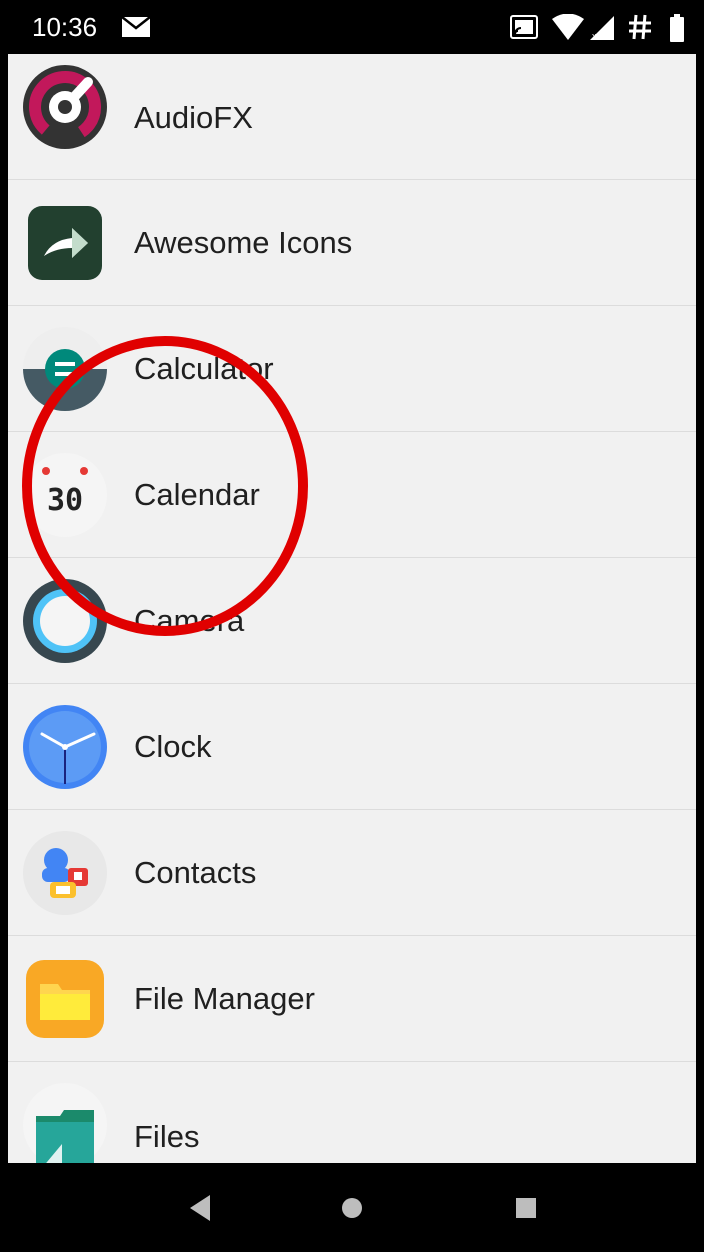 The height and width of the screenshot is (1252, 704). What do you see at coordinates (352, 999) in the screenshot?
I see `app-item-file-manager: File Manager` at bounding box center [352, 999].